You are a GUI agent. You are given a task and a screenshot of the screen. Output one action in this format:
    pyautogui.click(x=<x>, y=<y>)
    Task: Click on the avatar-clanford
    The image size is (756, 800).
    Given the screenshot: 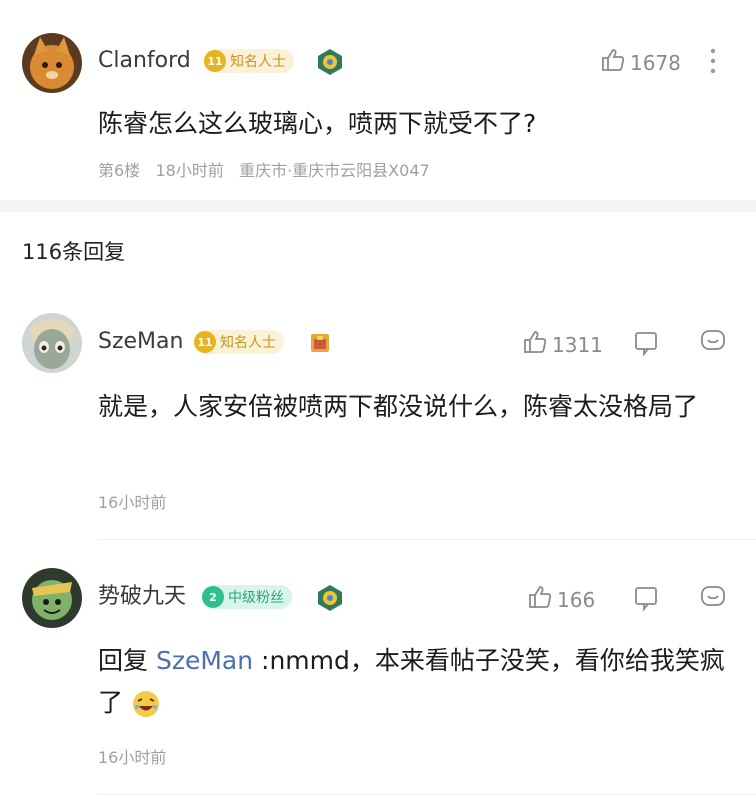 What is the action you would take?
    pyautogui.click(x=52, y=63)
    